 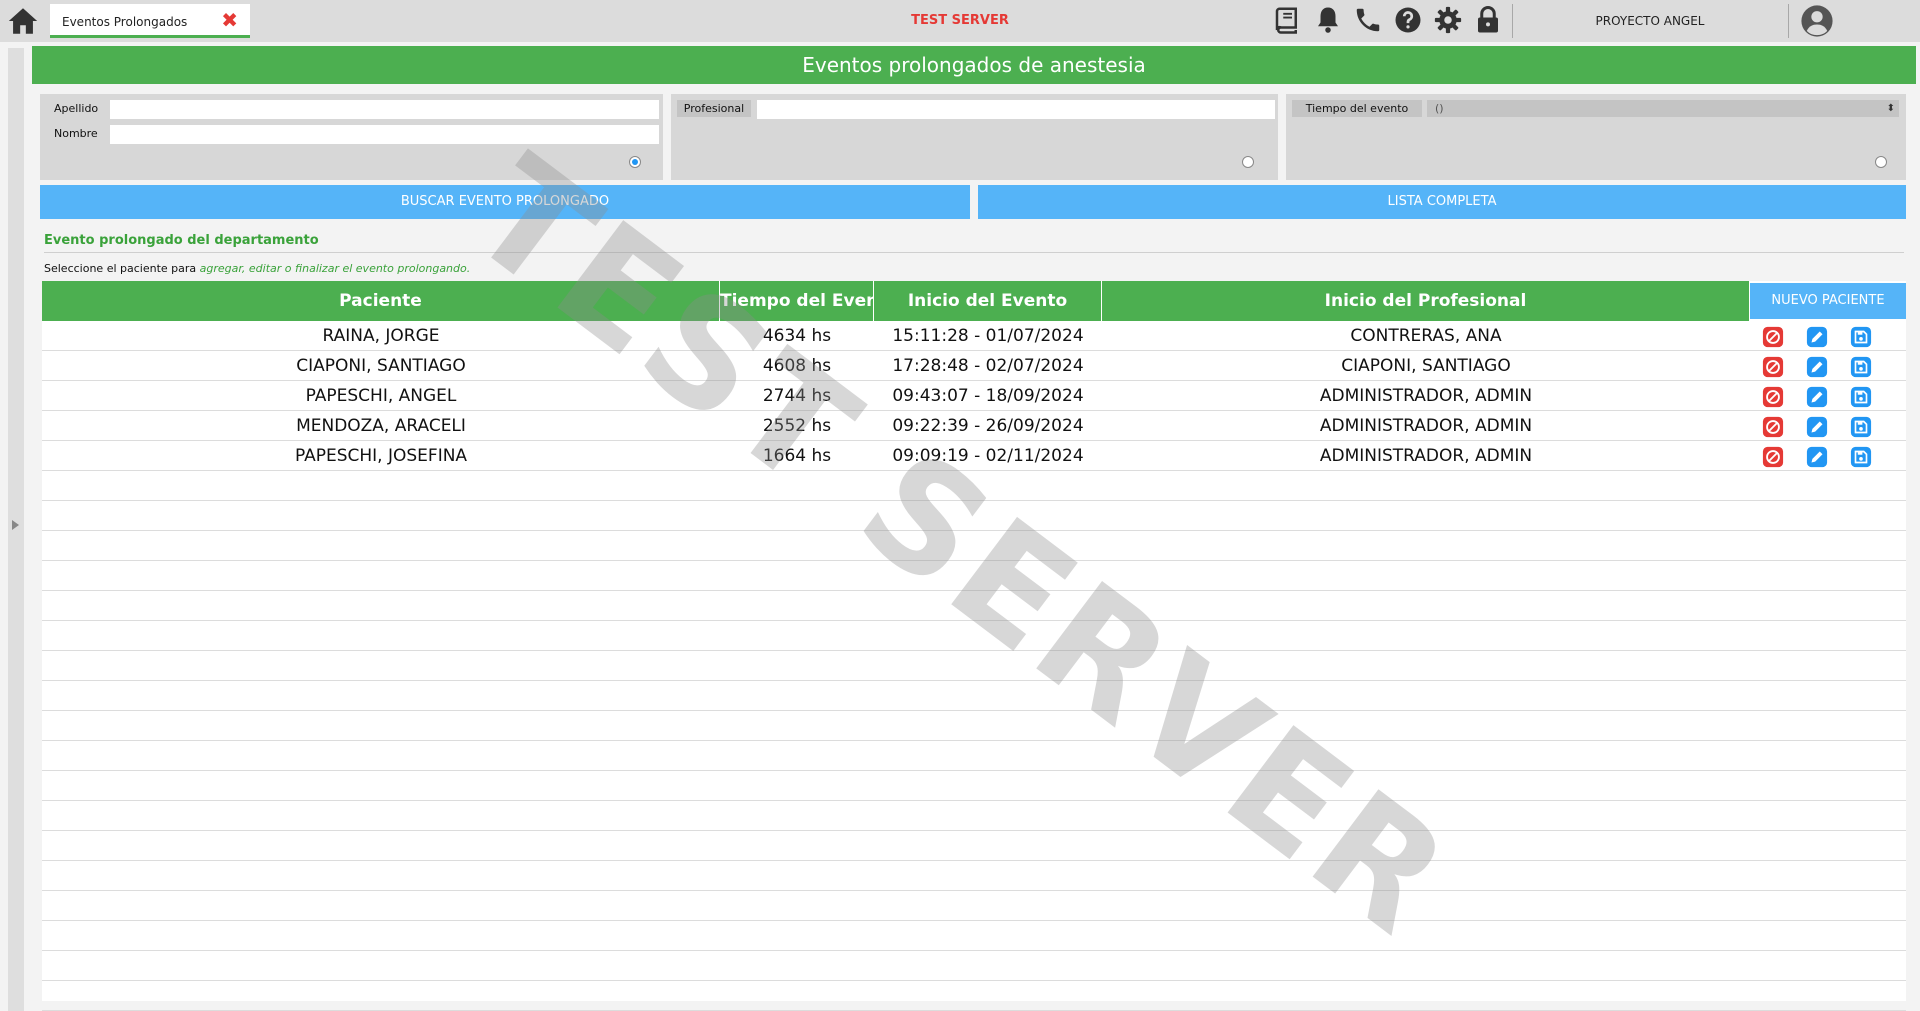 What do you see at coordinates (797, 426) in the screenshot?
I see `cell-tiempo: 2552 hs` at bounding box center [797, 426].